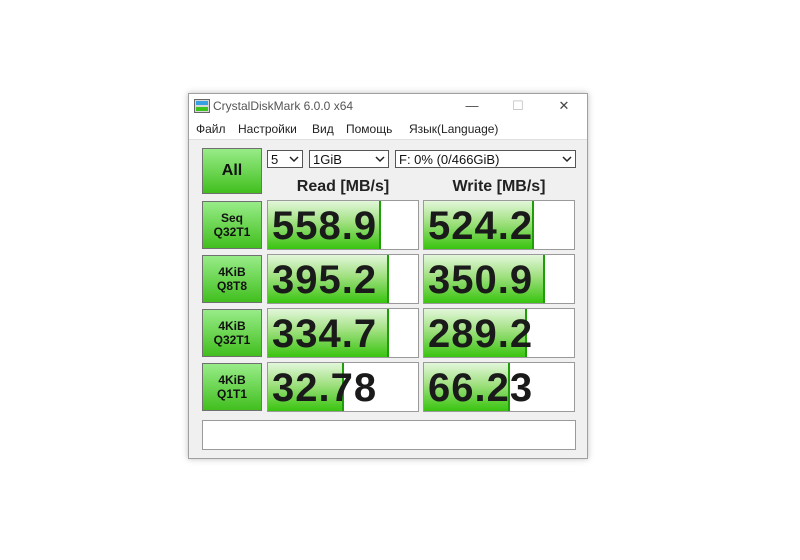 Image resolution: width=800 pixels, height=560 pixels. I want to click on minimize-button: —, so click(472, 106).